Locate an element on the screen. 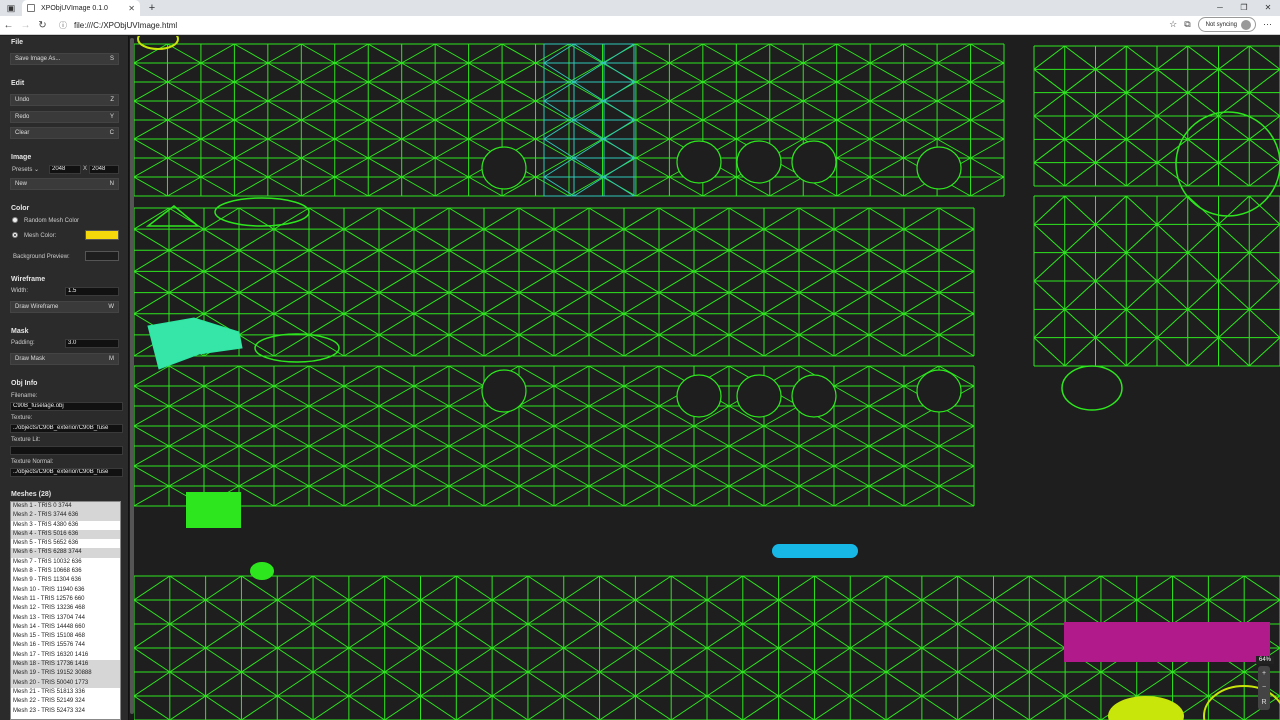 The height and width of the screenshot is (720, 1280). new-tab-icon: + is located at coordinates (152, 8).